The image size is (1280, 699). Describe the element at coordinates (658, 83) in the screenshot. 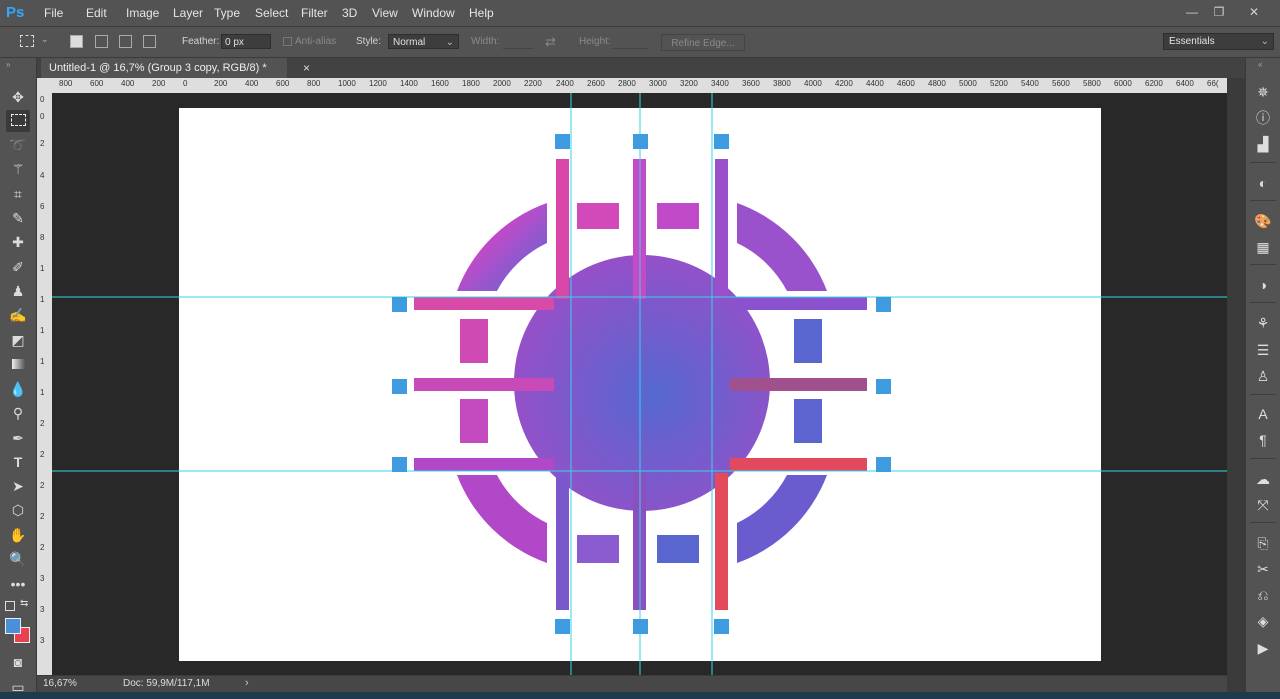

I see `ruler-tick: 3000` at that location.